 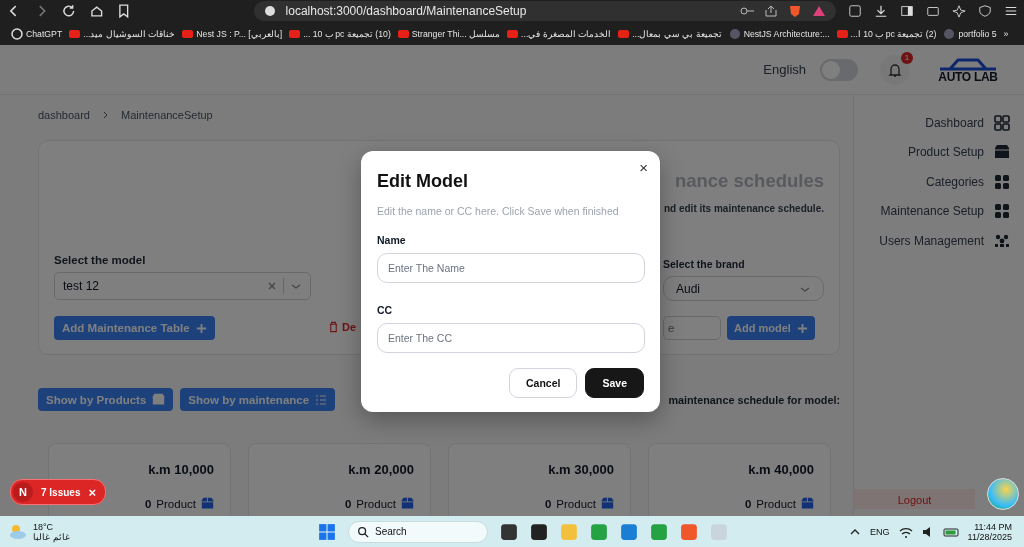 What do you see at coordinates (544, 11) in the screenshot?
I see `address-bar: localhost:3000/dashboard/MaintenanceSetup` at bounding box center [544, 11].